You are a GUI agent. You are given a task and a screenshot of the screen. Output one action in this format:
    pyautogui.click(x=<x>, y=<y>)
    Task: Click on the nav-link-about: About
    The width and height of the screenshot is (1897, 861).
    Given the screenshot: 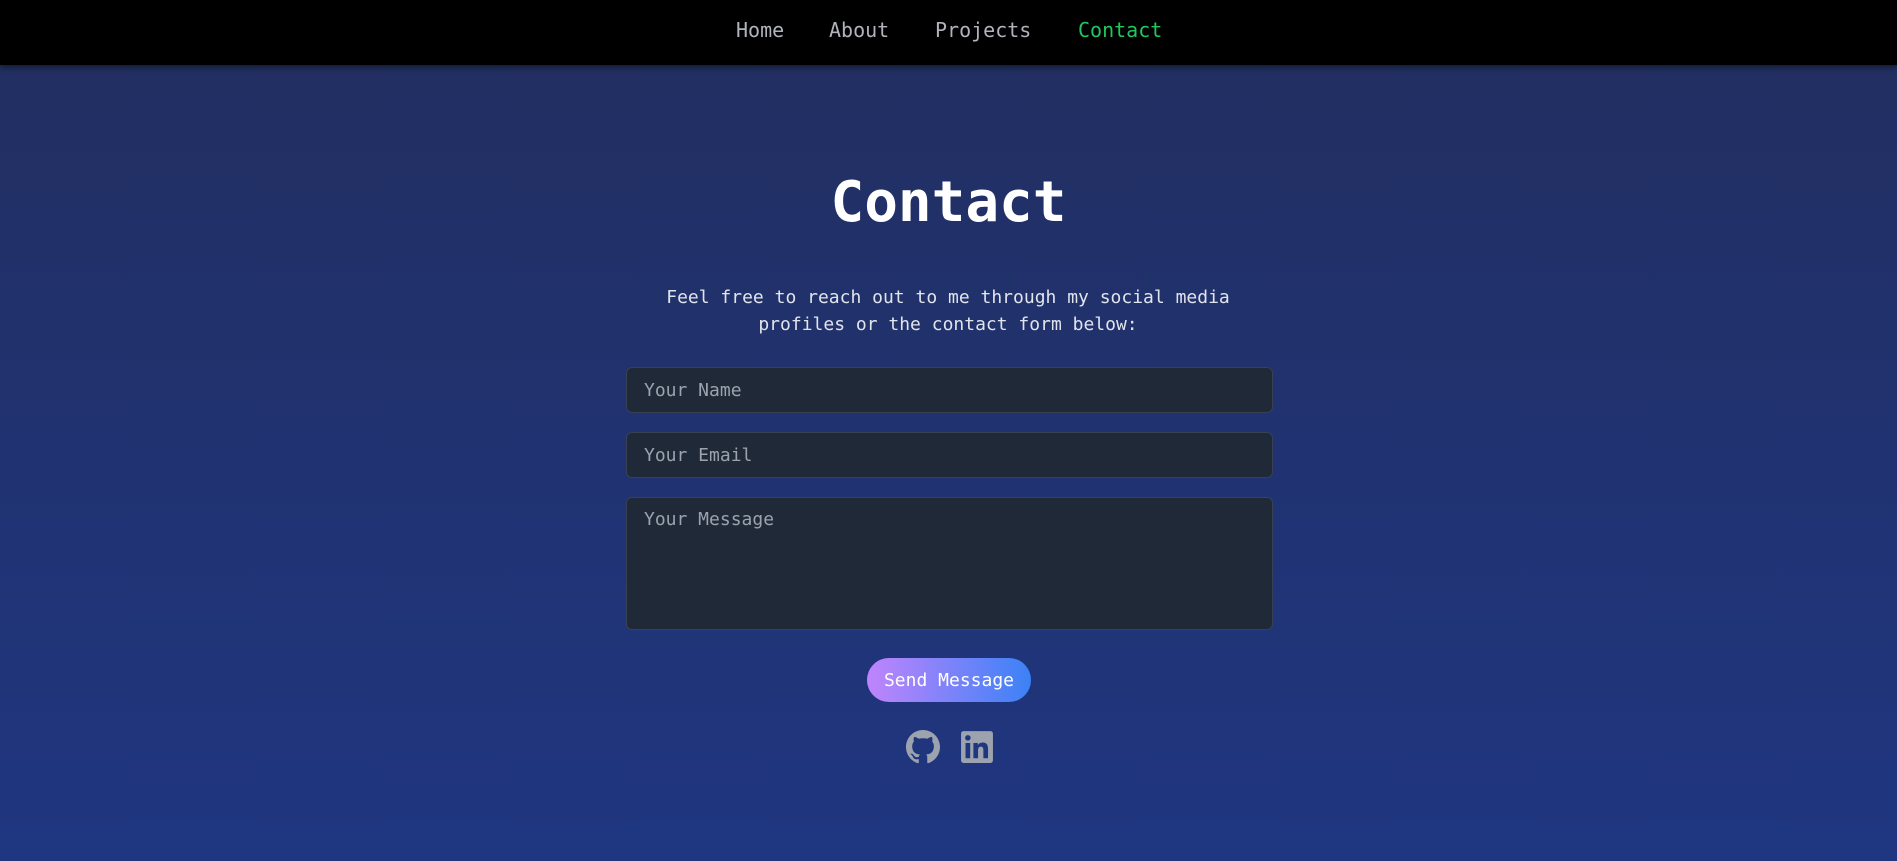 What is the action you would take?
    pyautogui.click(x=859, y=30)
    